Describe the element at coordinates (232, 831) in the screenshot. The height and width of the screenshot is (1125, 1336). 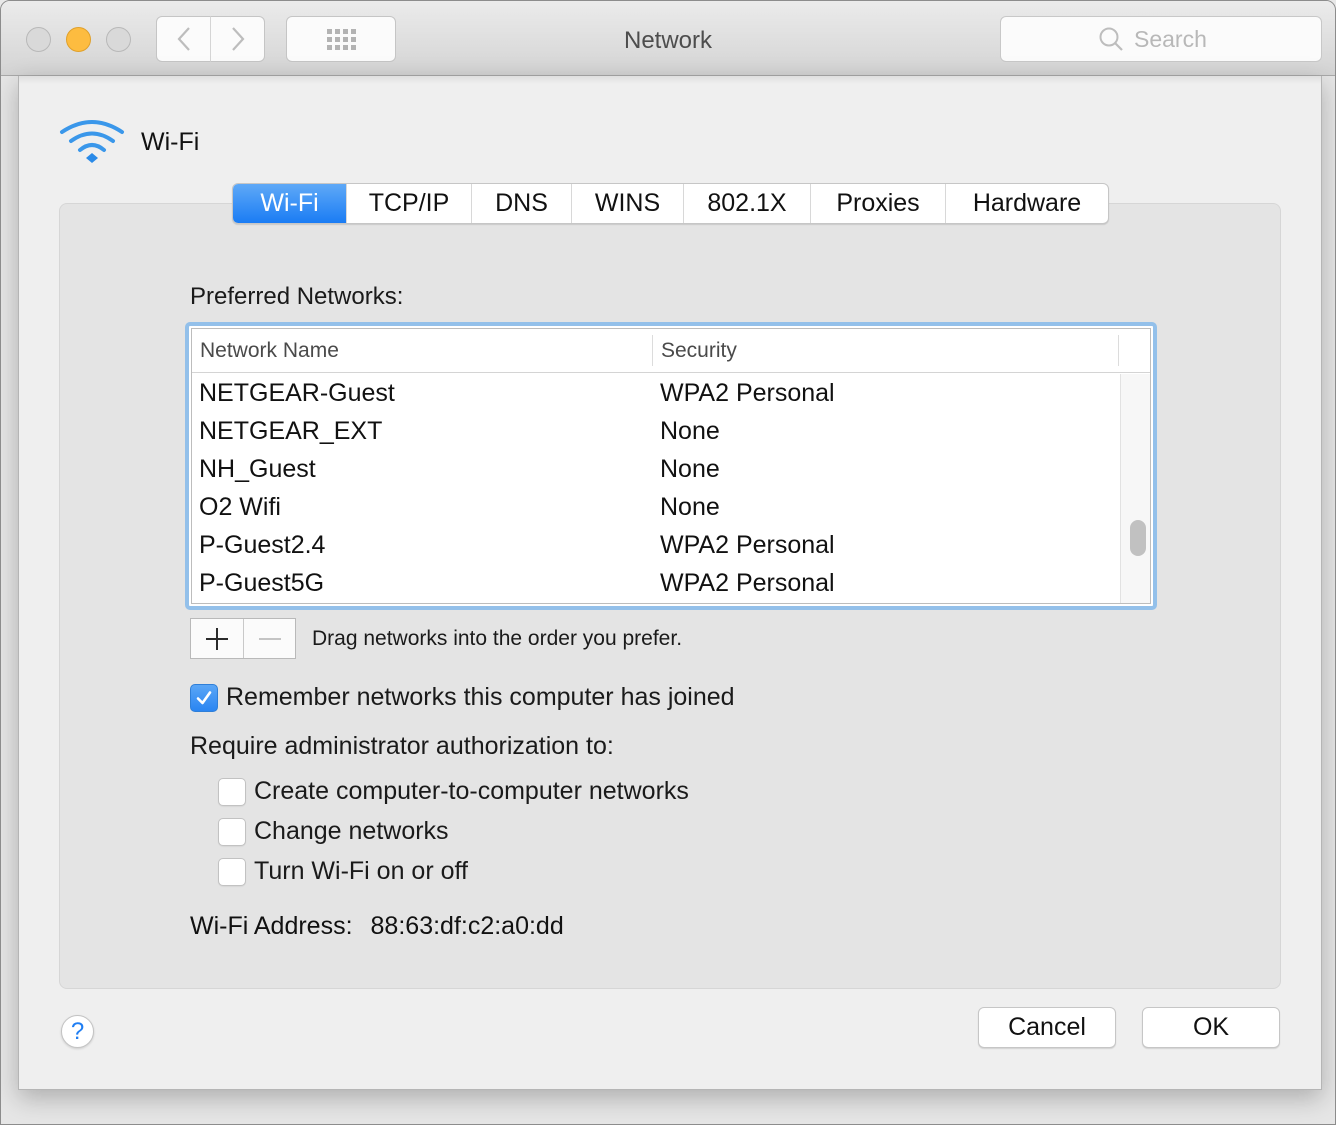
I see `change-networks-checkbox` at that location.